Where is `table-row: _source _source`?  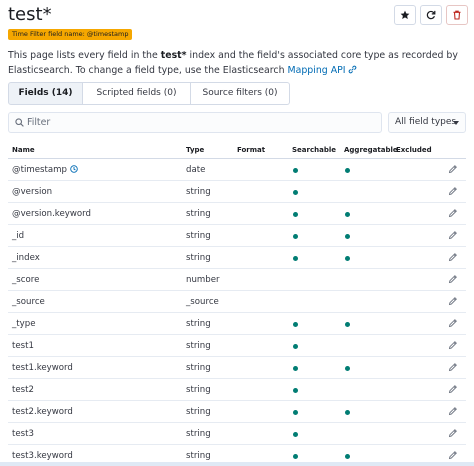 table-row: _source _source is located at coordinates (237, 302).